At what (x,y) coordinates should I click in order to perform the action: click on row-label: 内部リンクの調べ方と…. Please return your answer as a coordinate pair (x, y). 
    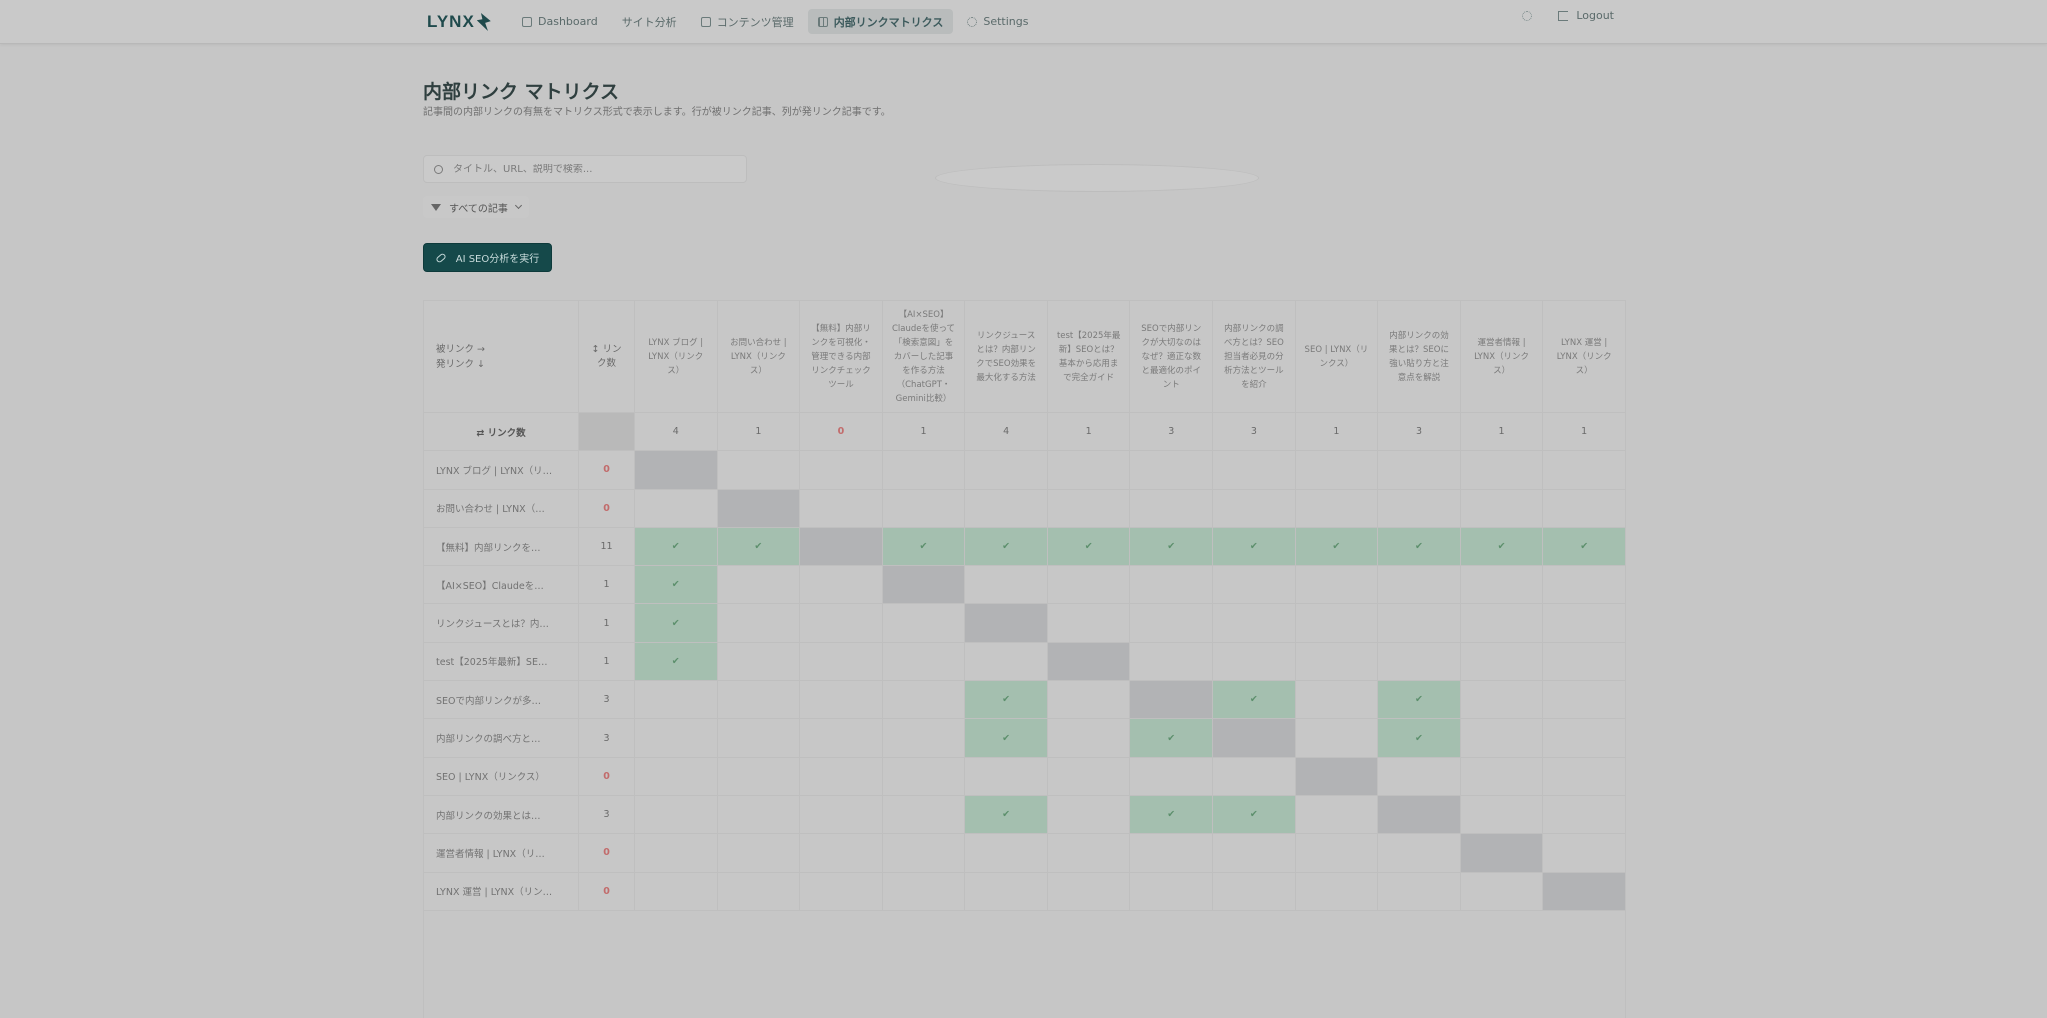
    Looking at the image, I should click on (501, 738).